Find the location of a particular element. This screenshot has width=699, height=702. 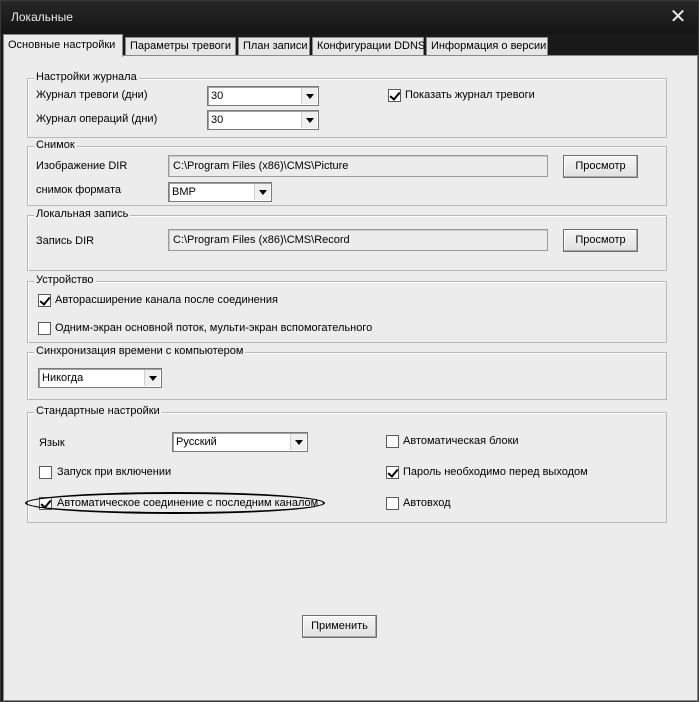

show-alarm-log-label: Показать журнал тревоги is located at coordinates (470, 95).